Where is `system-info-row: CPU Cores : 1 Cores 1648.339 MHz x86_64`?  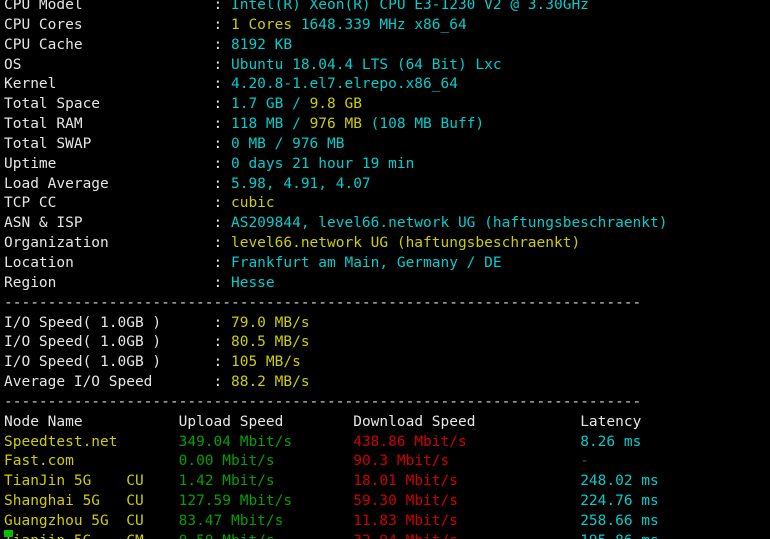
system-info-row: CPU Cores : 1 Cores 1648.339 MHz x86_64 is located at coordinates (344, 26).